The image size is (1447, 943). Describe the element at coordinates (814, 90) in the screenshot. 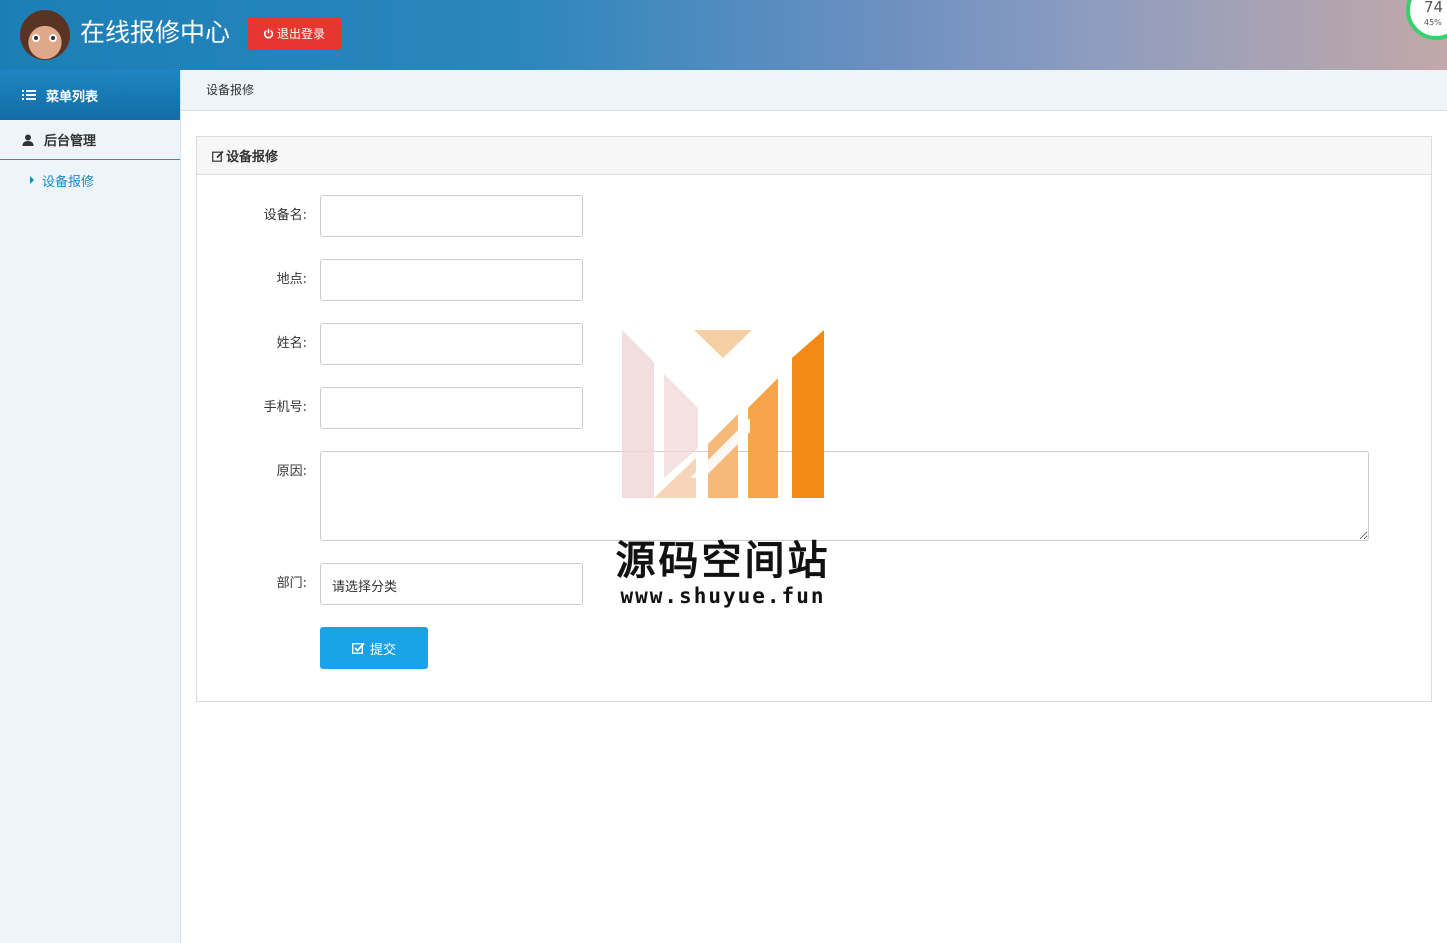

I see `breadcrumb: 设备报修` at that location.